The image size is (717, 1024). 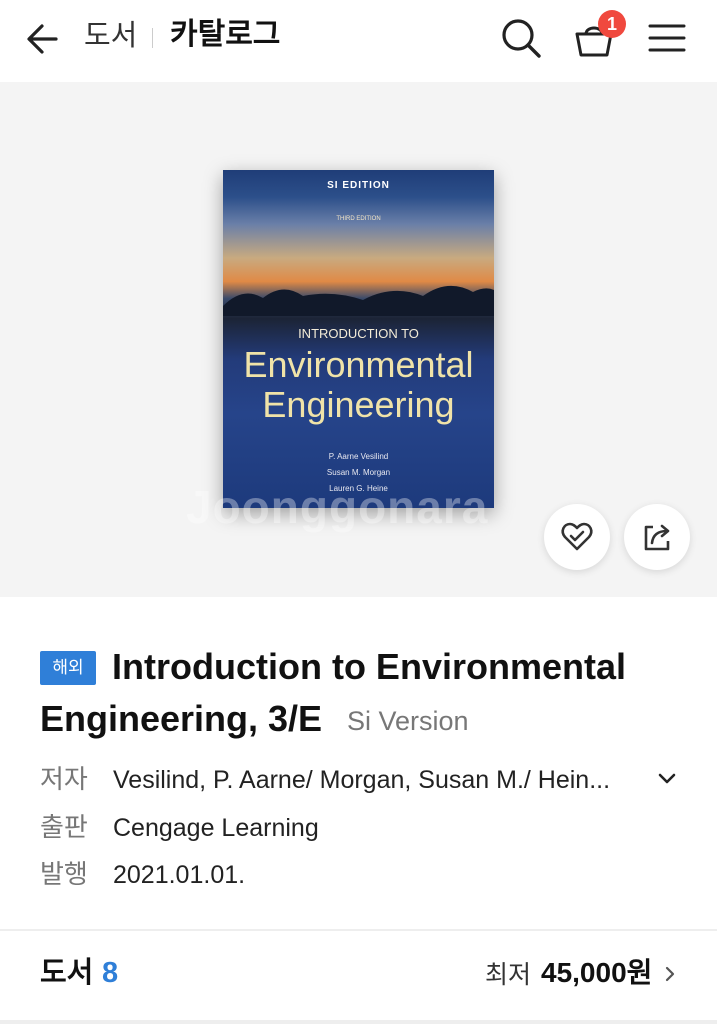 I want to click on back-arrow-icon, so click(x=43, y=39).